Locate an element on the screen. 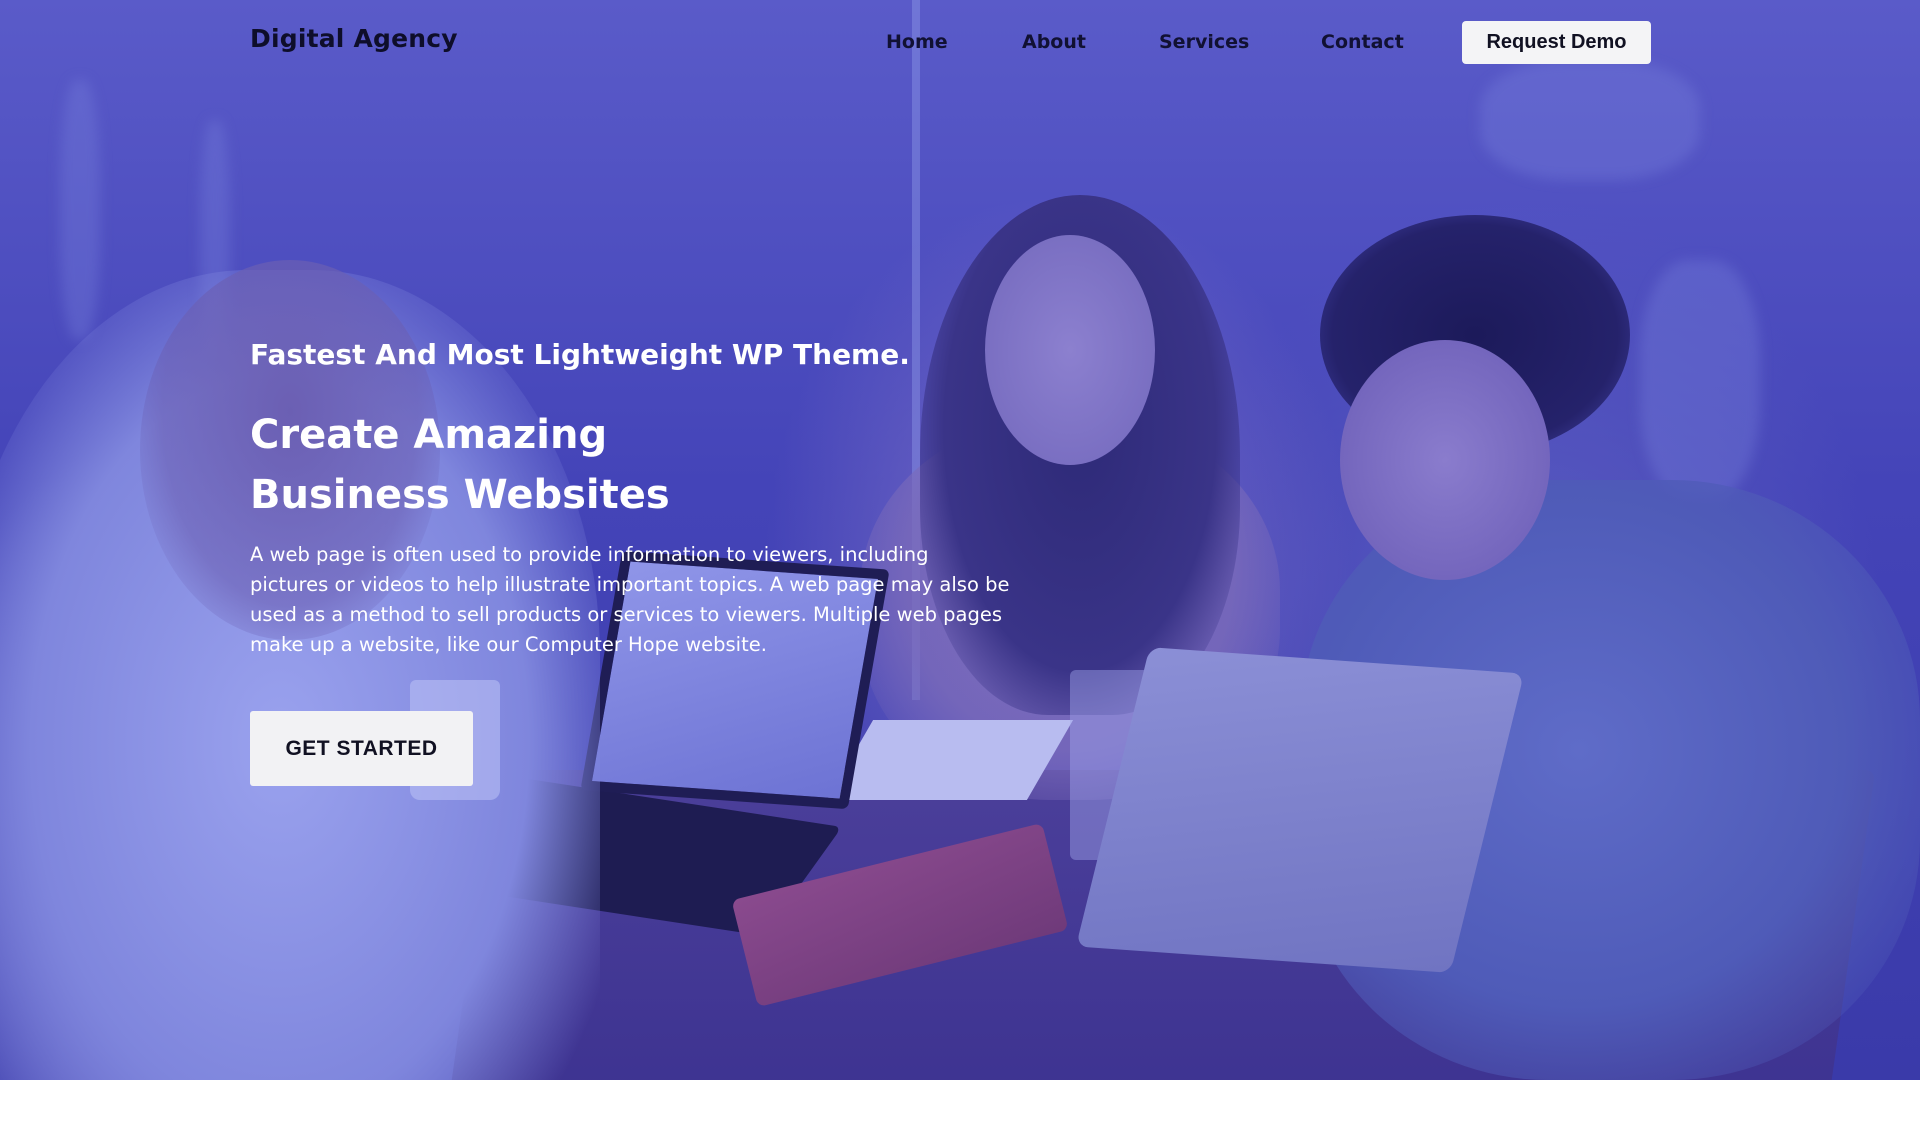 Image resolution: width=1920 pixels, height=1140 pixels. page-below-hero is located at coordinates (960, 1110).